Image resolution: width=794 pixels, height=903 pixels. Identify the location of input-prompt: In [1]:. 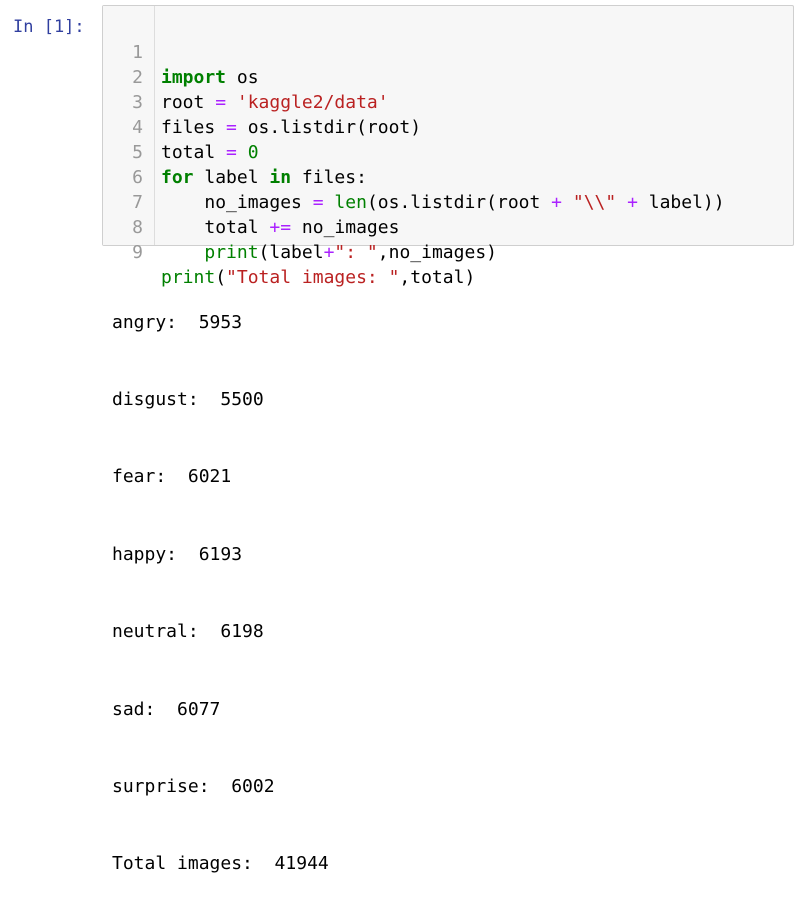
(49, 27).